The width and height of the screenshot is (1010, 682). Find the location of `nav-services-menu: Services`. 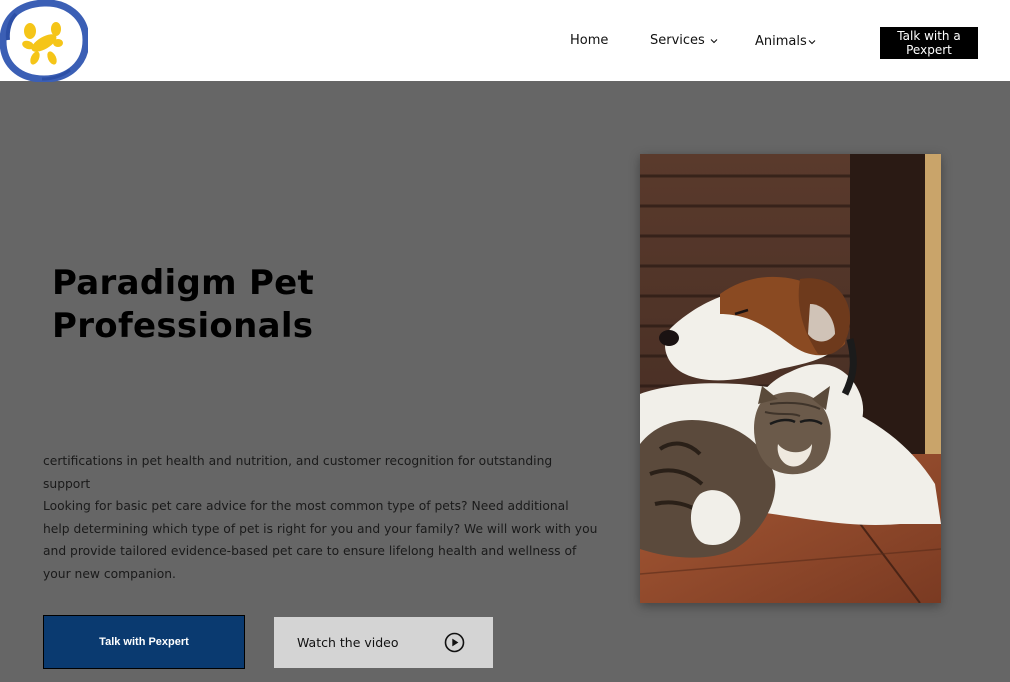

nav-services-menu: Services is located at coordinates (684, 40).